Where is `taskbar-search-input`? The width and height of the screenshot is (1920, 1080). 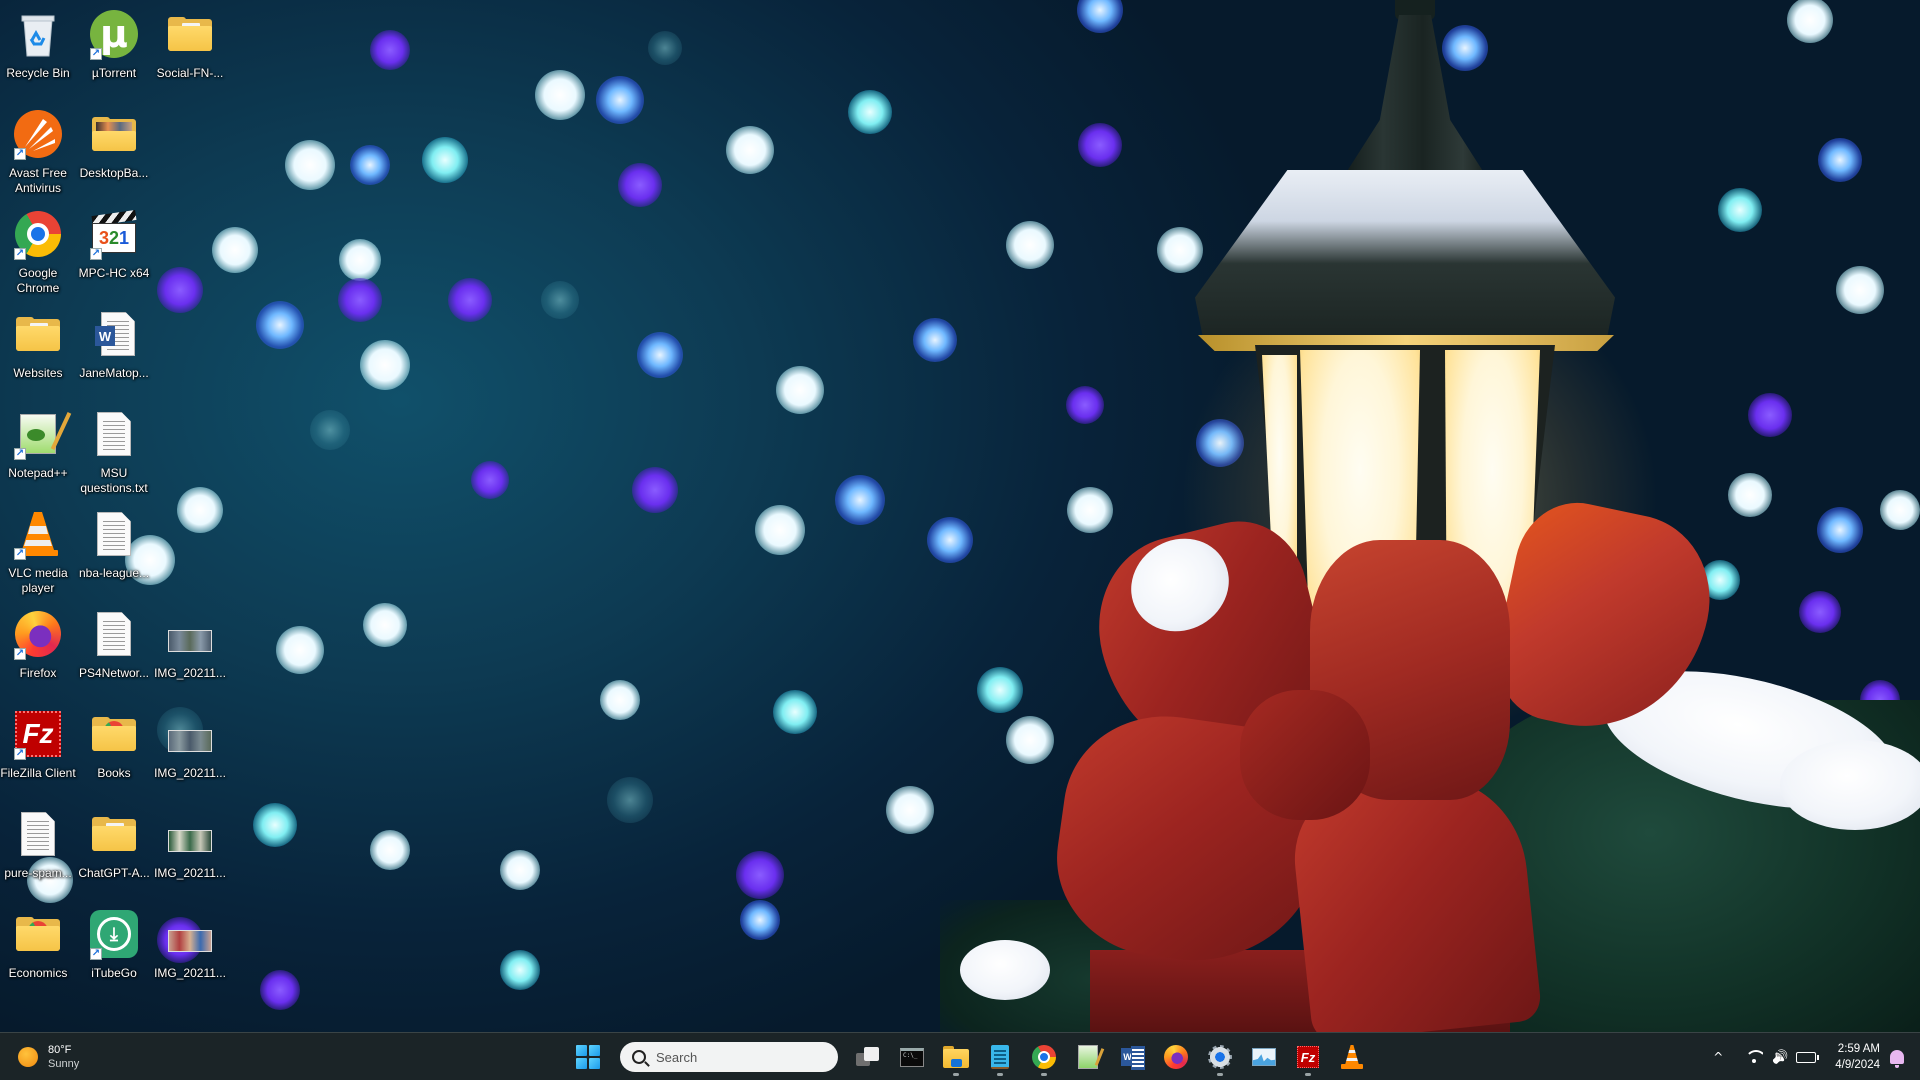 taskbar-search-input is located at coordinates (731, 1057).